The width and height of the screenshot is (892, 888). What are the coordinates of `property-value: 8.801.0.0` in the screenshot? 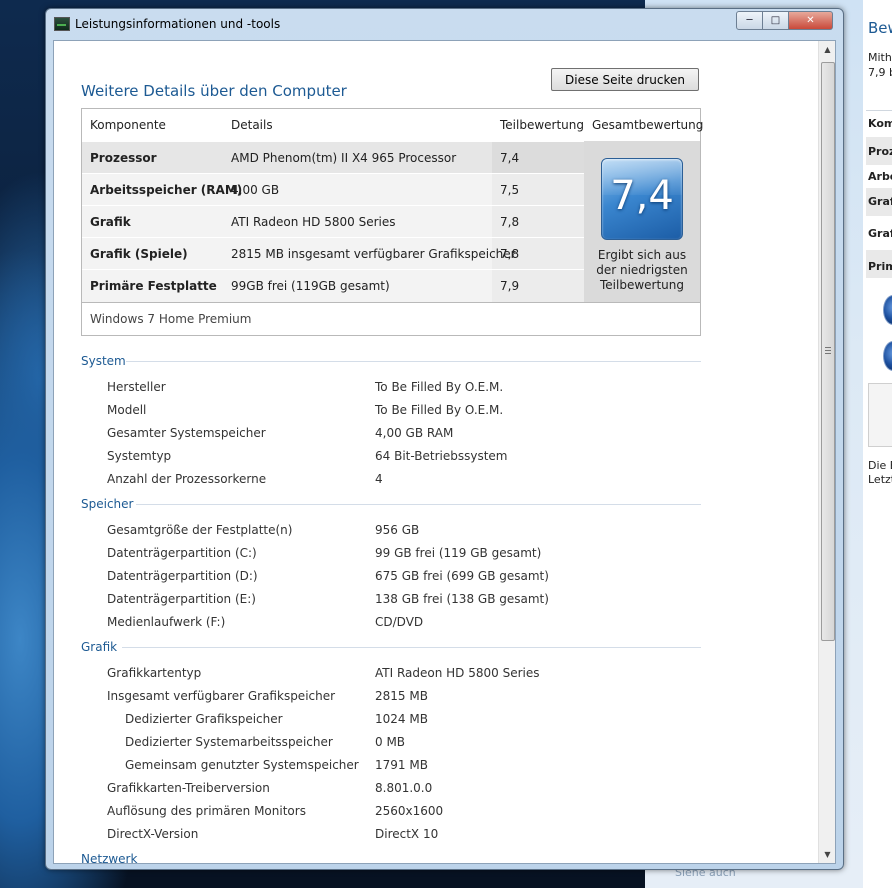 It's located at (404, 788).